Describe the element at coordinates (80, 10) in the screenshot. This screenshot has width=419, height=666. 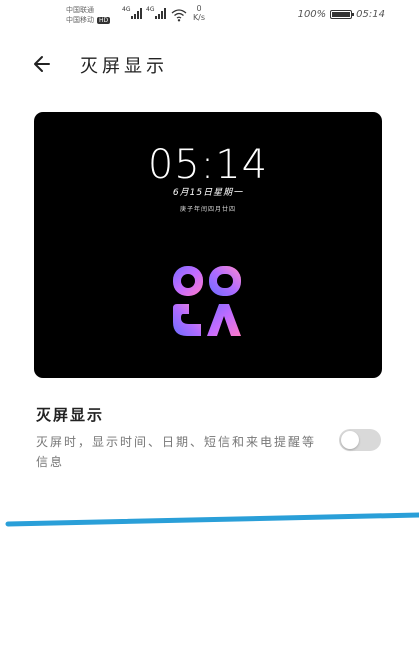
I see `carrier-1-name: 中国联通` at that location.